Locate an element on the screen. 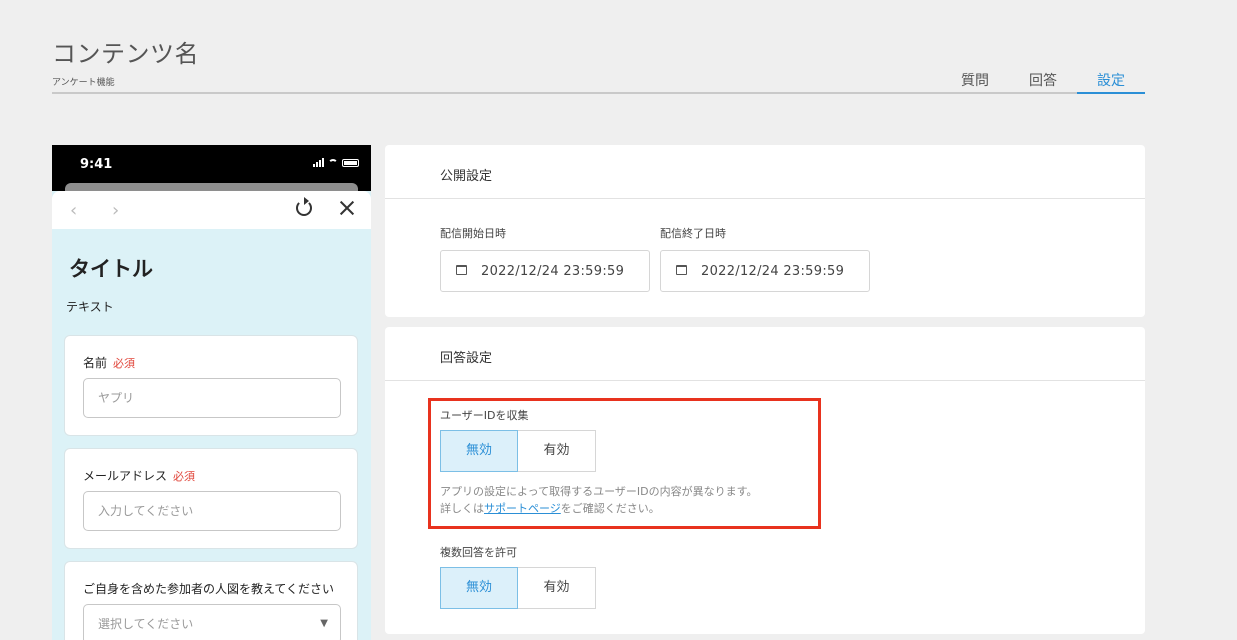 This screenshot has width=1237, height=640. end-date-label: 配信終了日時 is located at coordinates (693, 233).